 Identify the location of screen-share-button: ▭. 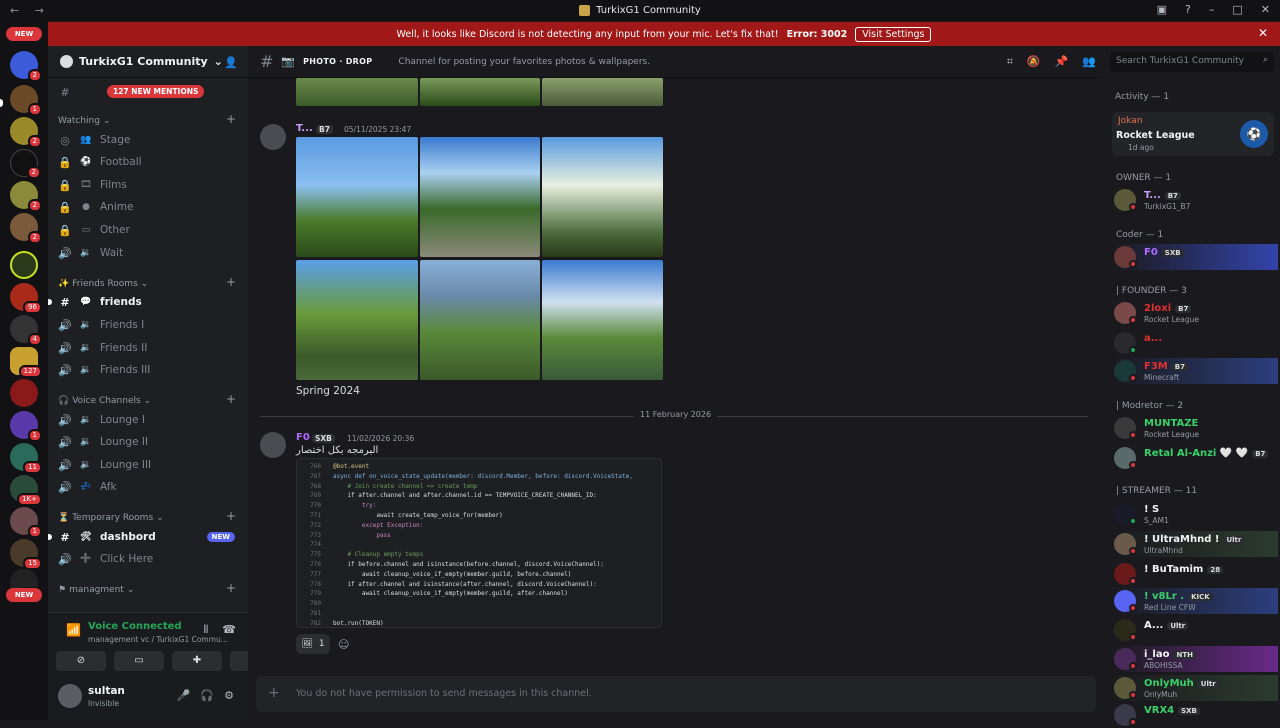
(139, 661).